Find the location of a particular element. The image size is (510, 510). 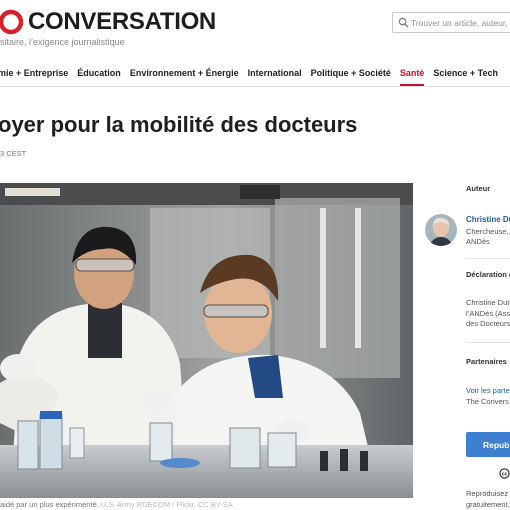

reproduce-text: Reproduisez n gratuitement, is located at coordinates (488, 499).